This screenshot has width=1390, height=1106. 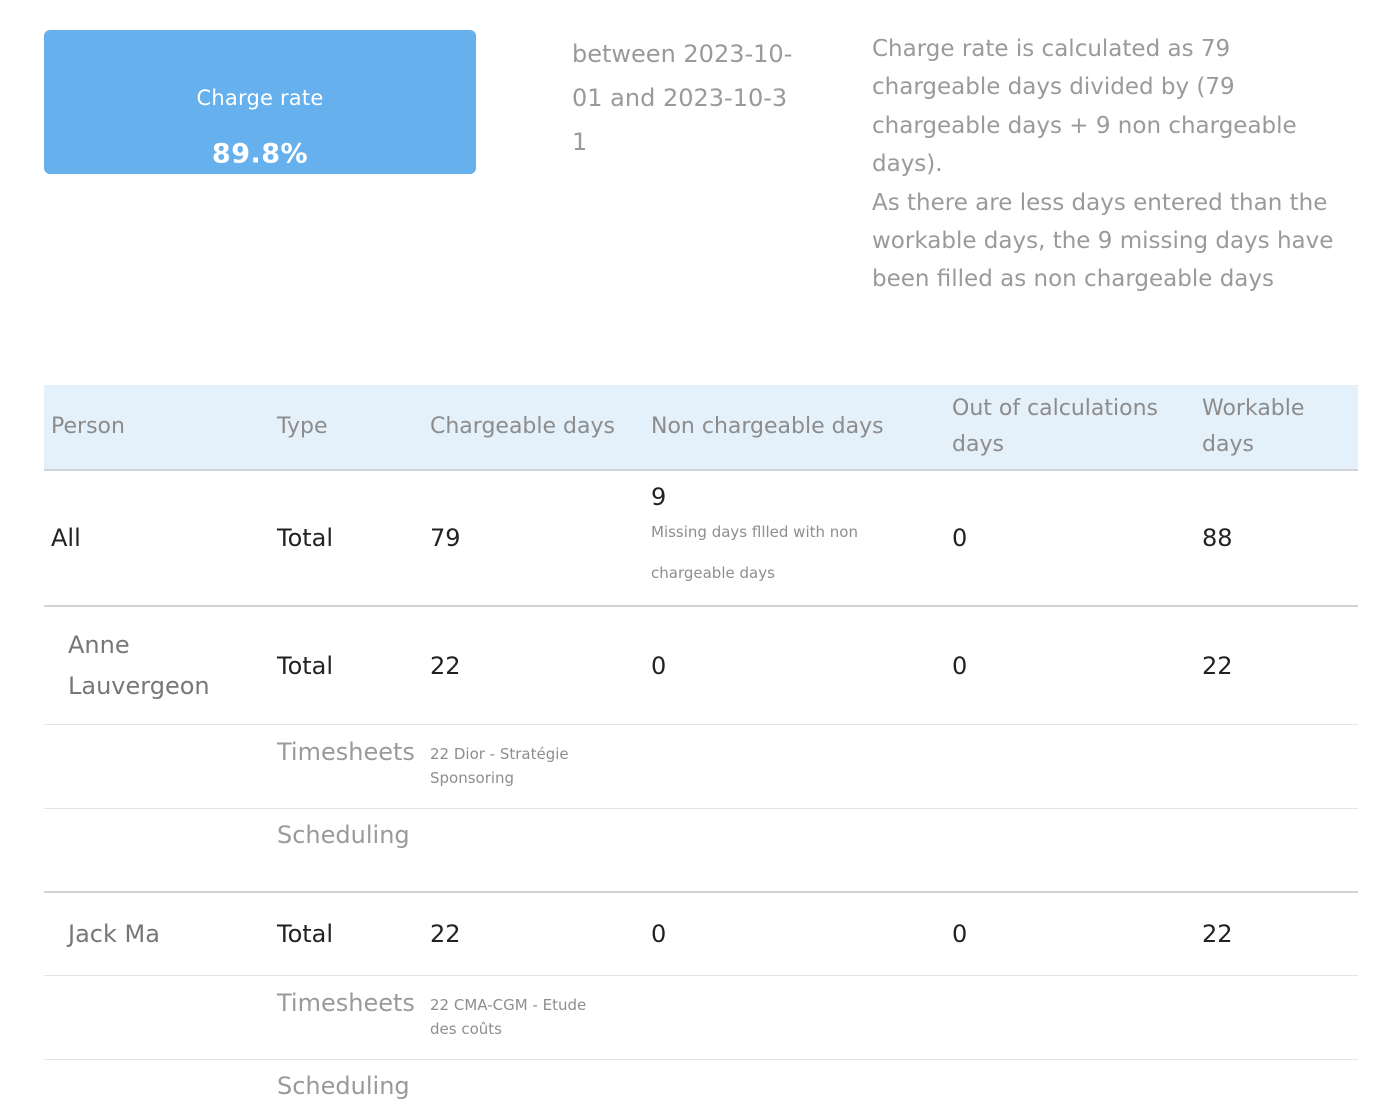 I want to click on header-out-of-calculations: Out of calculations days, so click(x=1055, y=426).